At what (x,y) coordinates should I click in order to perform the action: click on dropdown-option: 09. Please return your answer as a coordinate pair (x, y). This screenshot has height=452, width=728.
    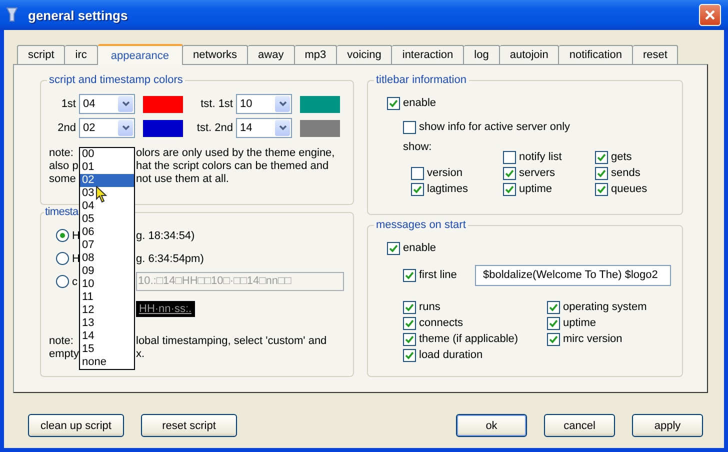
    Looking at the image, I should click on (107, 271).